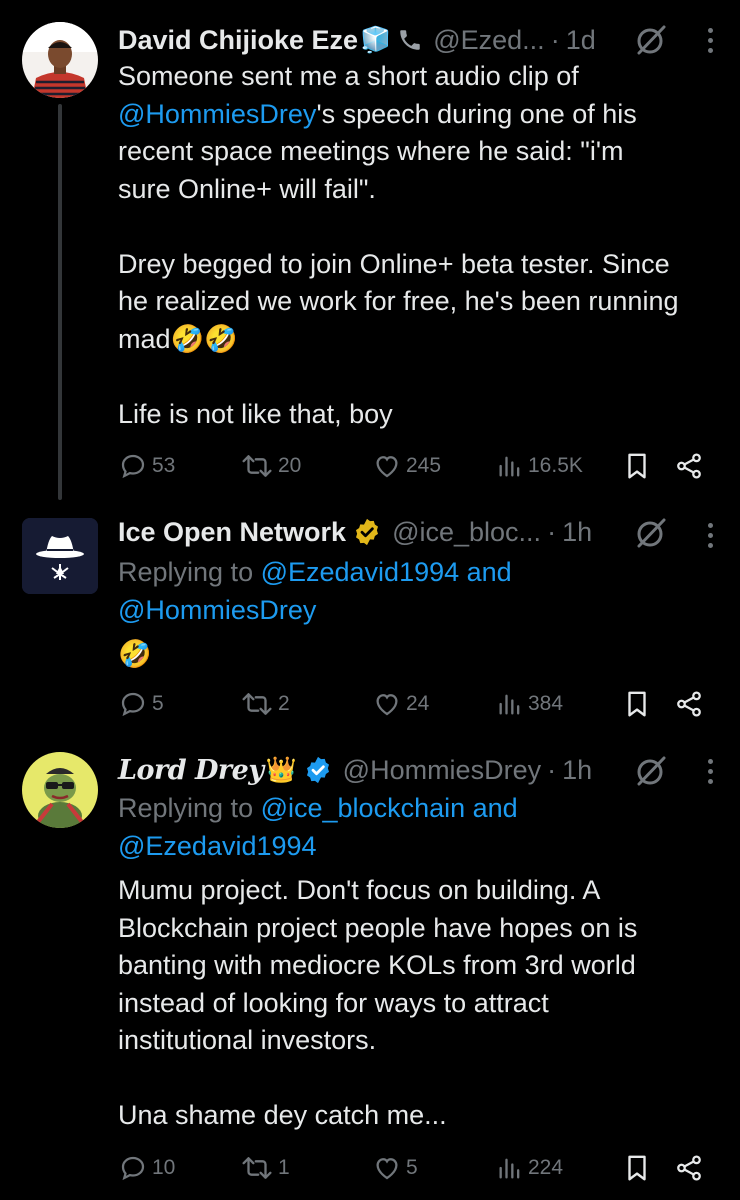 This screenshot has width=740, height=1200. What do you see at coordinates (424, 465) in the screenshot?
I see `like-count: 245` at bounding box center [424, 465].